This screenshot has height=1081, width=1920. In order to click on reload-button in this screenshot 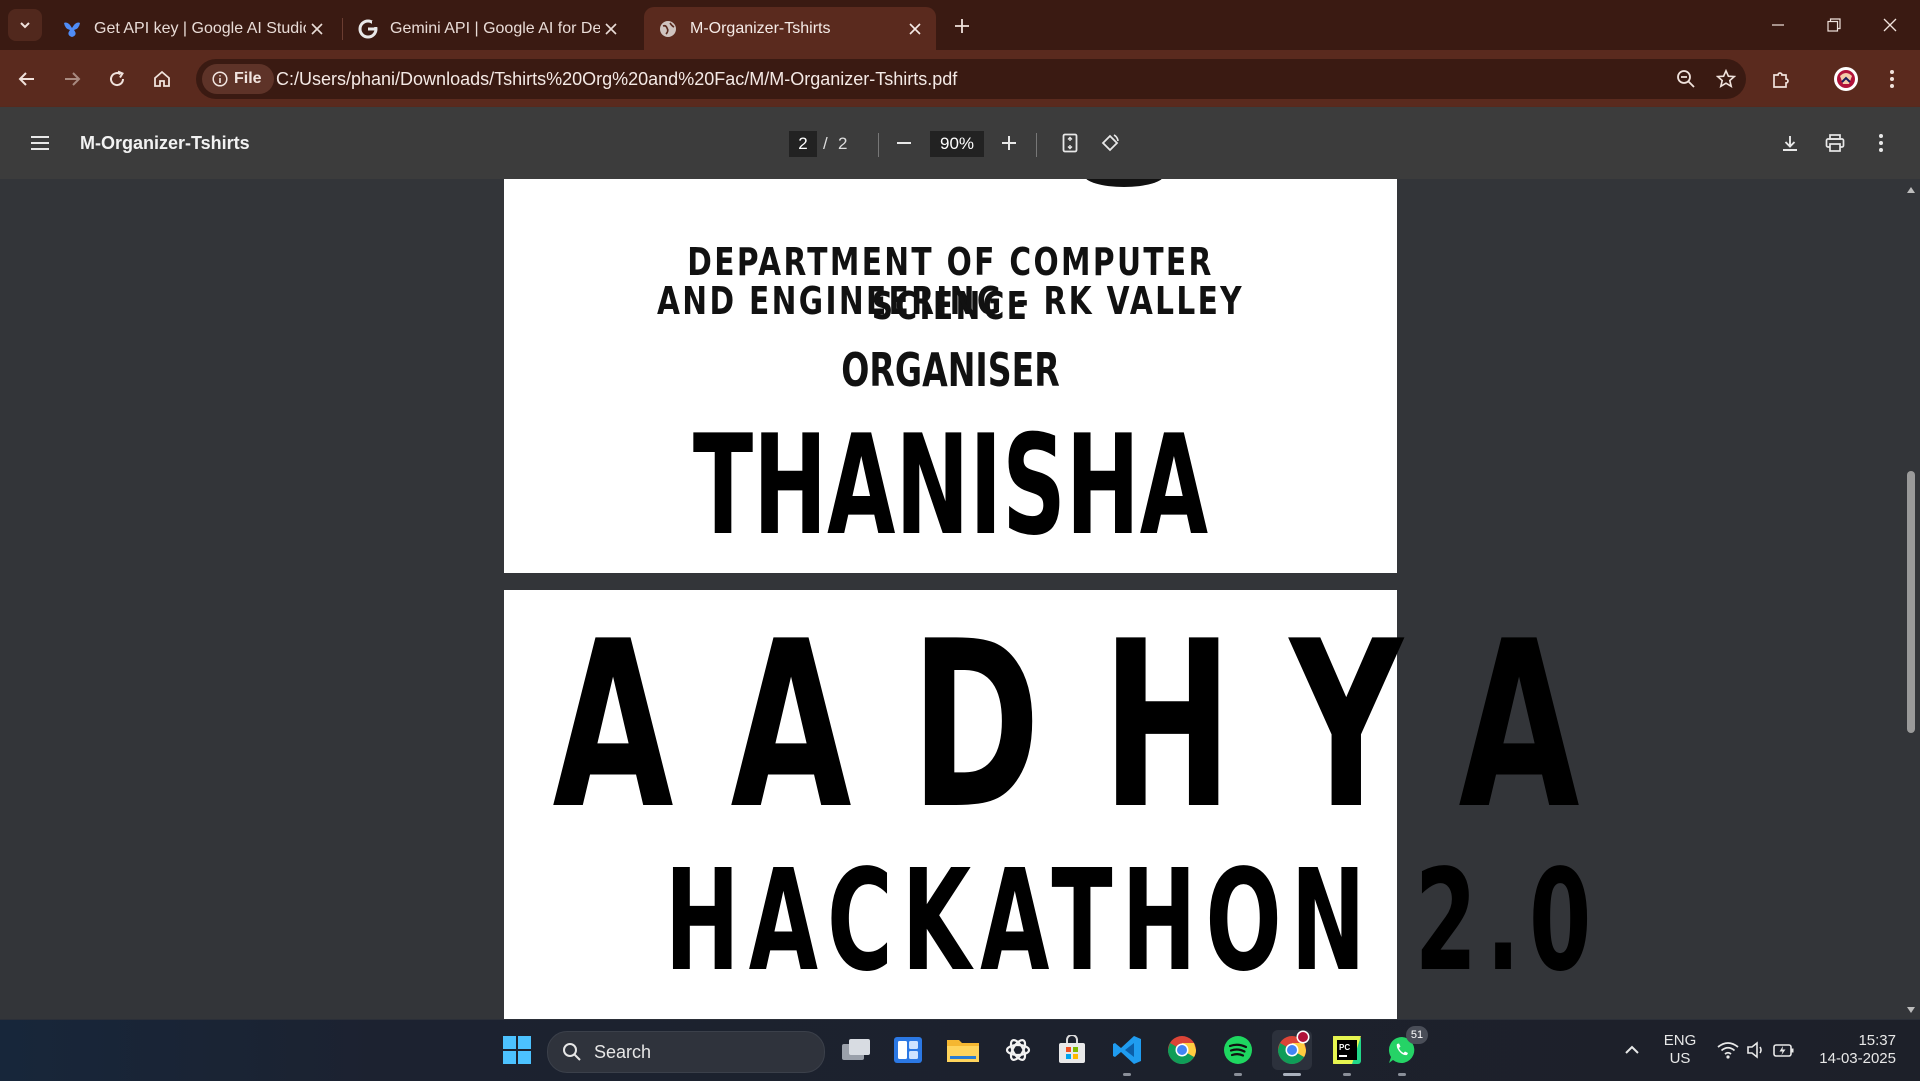, I will do `click(117, 79)`.